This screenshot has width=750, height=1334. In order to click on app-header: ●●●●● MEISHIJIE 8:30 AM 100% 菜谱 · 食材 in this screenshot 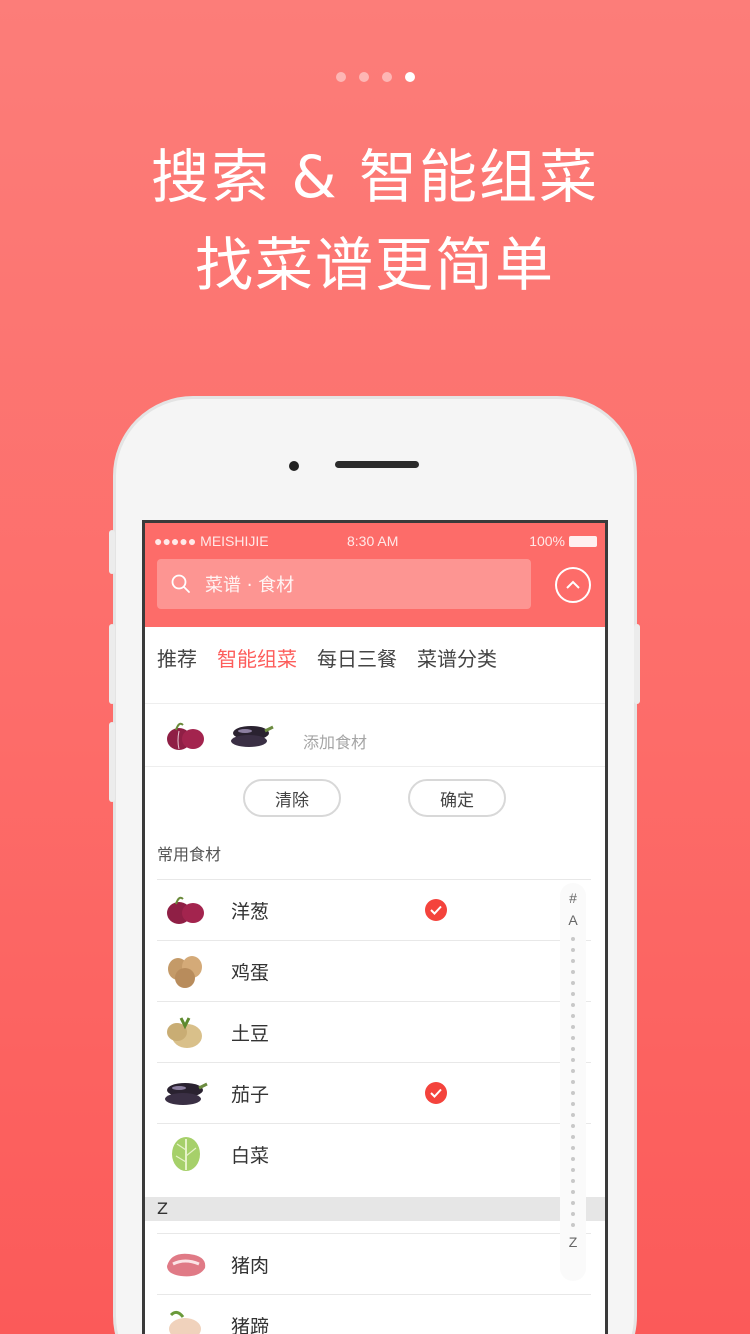, I will do `click(375, 575)`.